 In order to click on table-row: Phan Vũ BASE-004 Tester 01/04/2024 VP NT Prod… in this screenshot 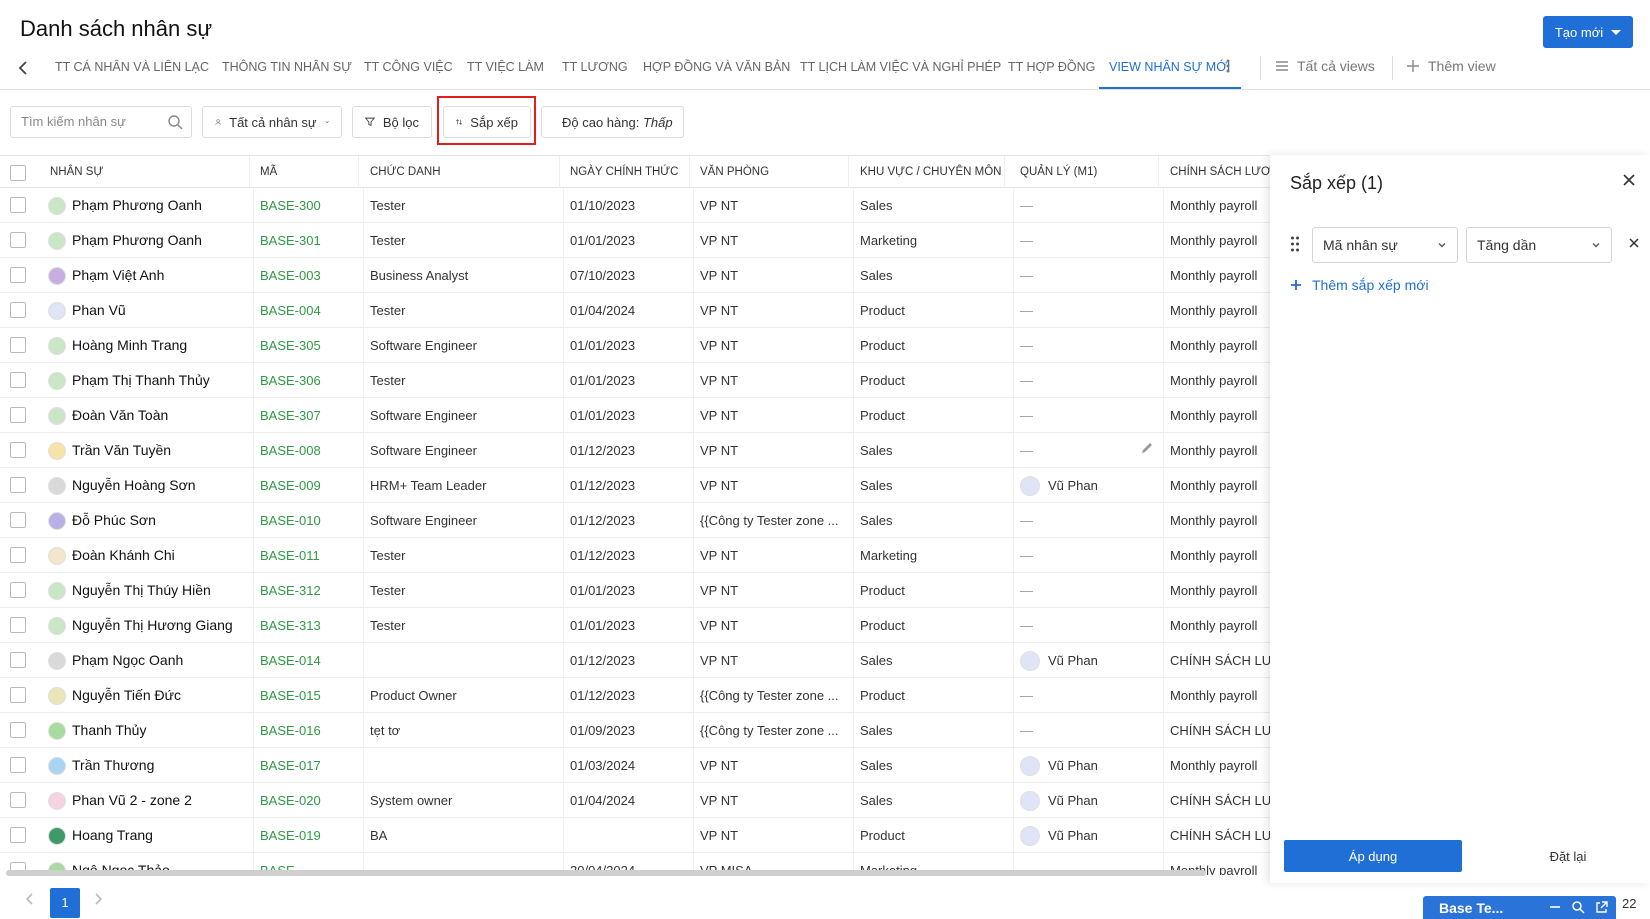, I will do `click(635, 310)`.